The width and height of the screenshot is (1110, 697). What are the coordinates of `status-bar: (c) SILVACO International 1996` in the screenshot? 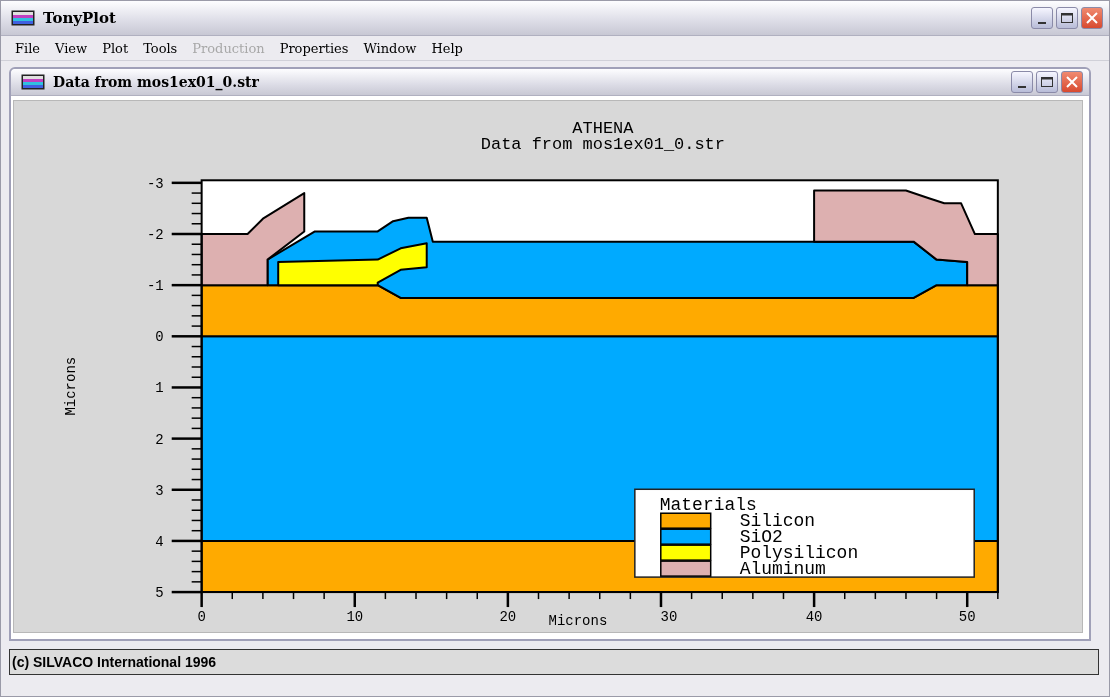 It's located at (554, 662).